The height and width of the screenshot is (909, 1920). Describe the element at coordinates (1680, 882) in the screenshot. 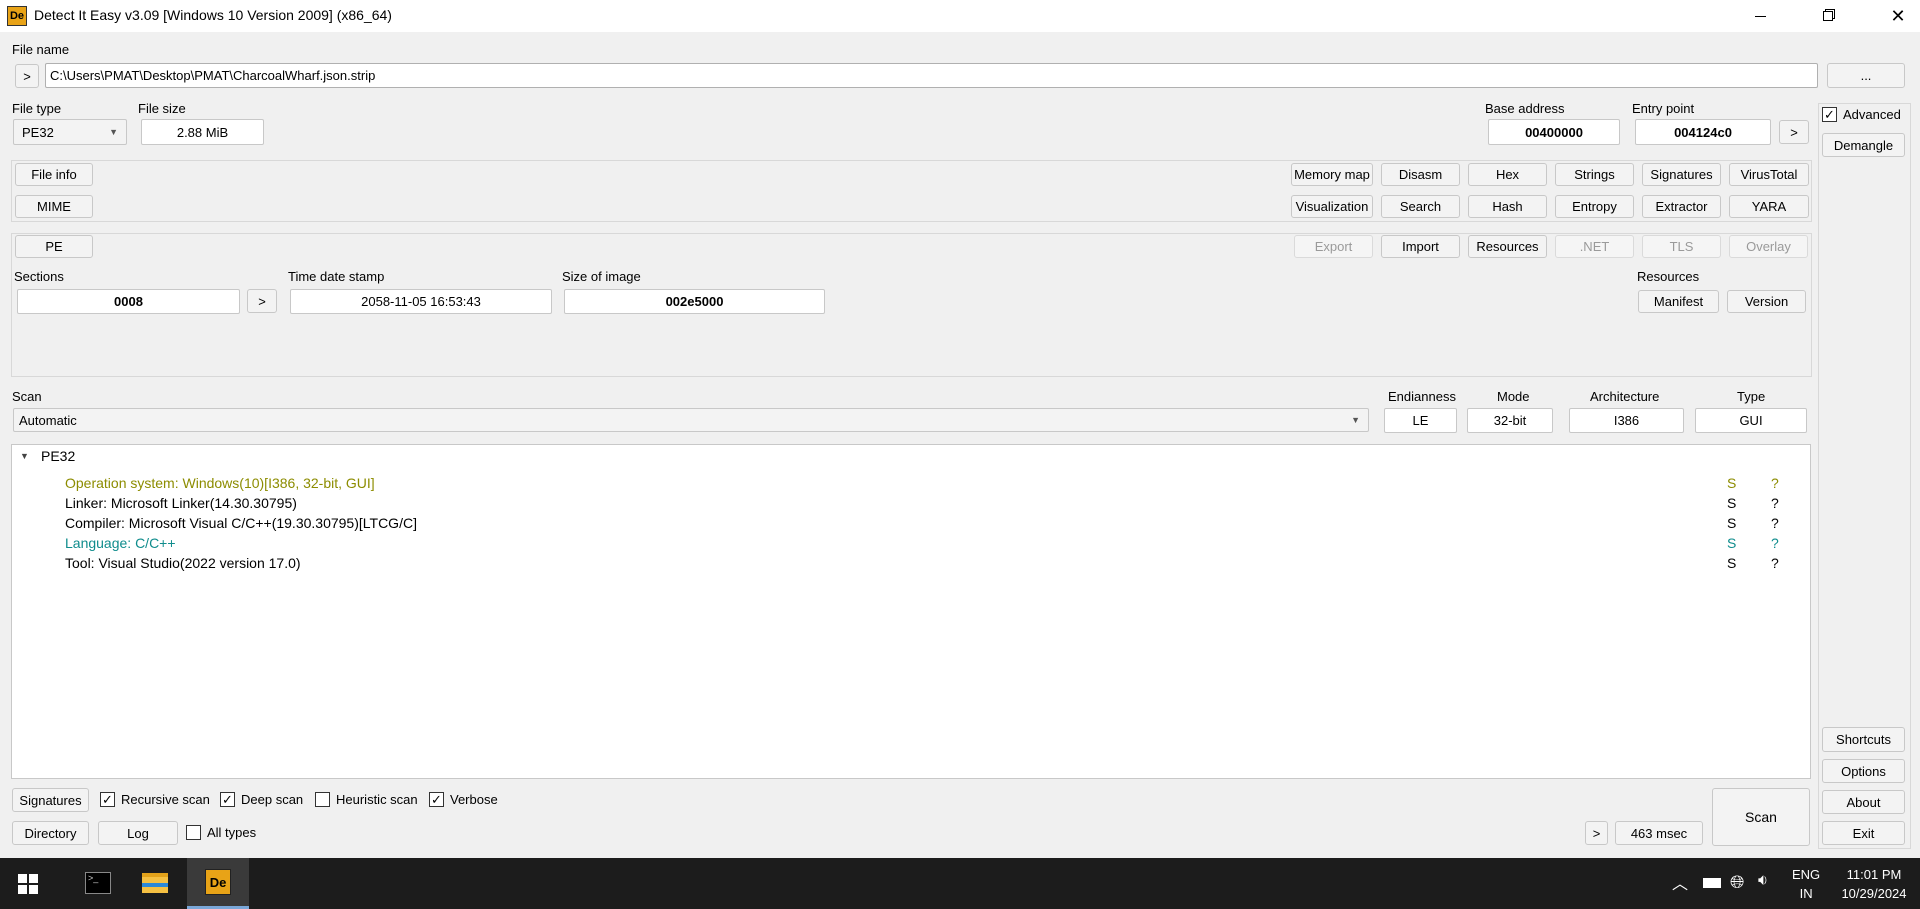

I see `tray-chevron-up-icon: ︿` at that location.